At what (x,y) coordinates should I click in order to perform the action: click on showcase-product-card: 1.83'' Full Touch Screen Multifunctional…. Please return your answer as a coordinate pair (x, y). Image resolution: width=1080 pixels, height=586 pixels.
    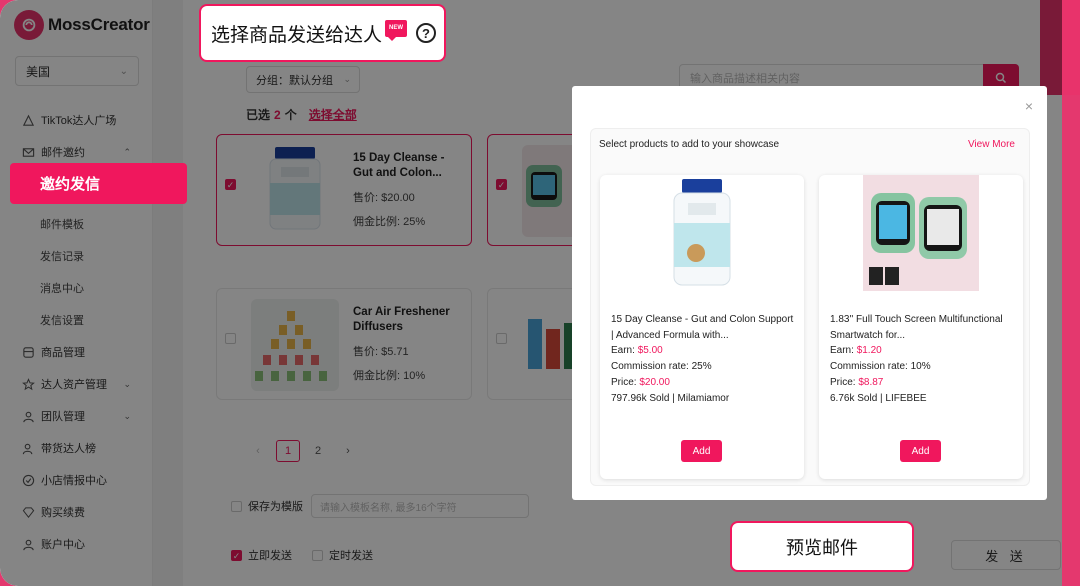
    Looking at the image, I should click on (921, 327).